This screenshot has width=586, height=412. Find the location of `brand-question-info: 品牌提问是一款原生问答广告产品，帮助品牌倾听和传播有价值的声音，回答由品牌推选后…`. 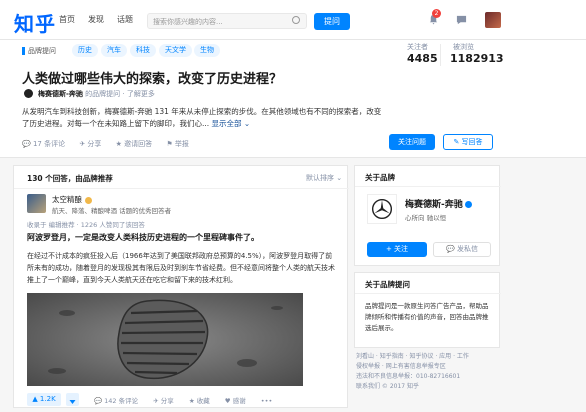

brand-question-info: 品牌提问是一款原生问答广告产品，帮助品牌倾听和传播有价值的声音，回答由品牌推选后… is located at coordinates (427, 317).